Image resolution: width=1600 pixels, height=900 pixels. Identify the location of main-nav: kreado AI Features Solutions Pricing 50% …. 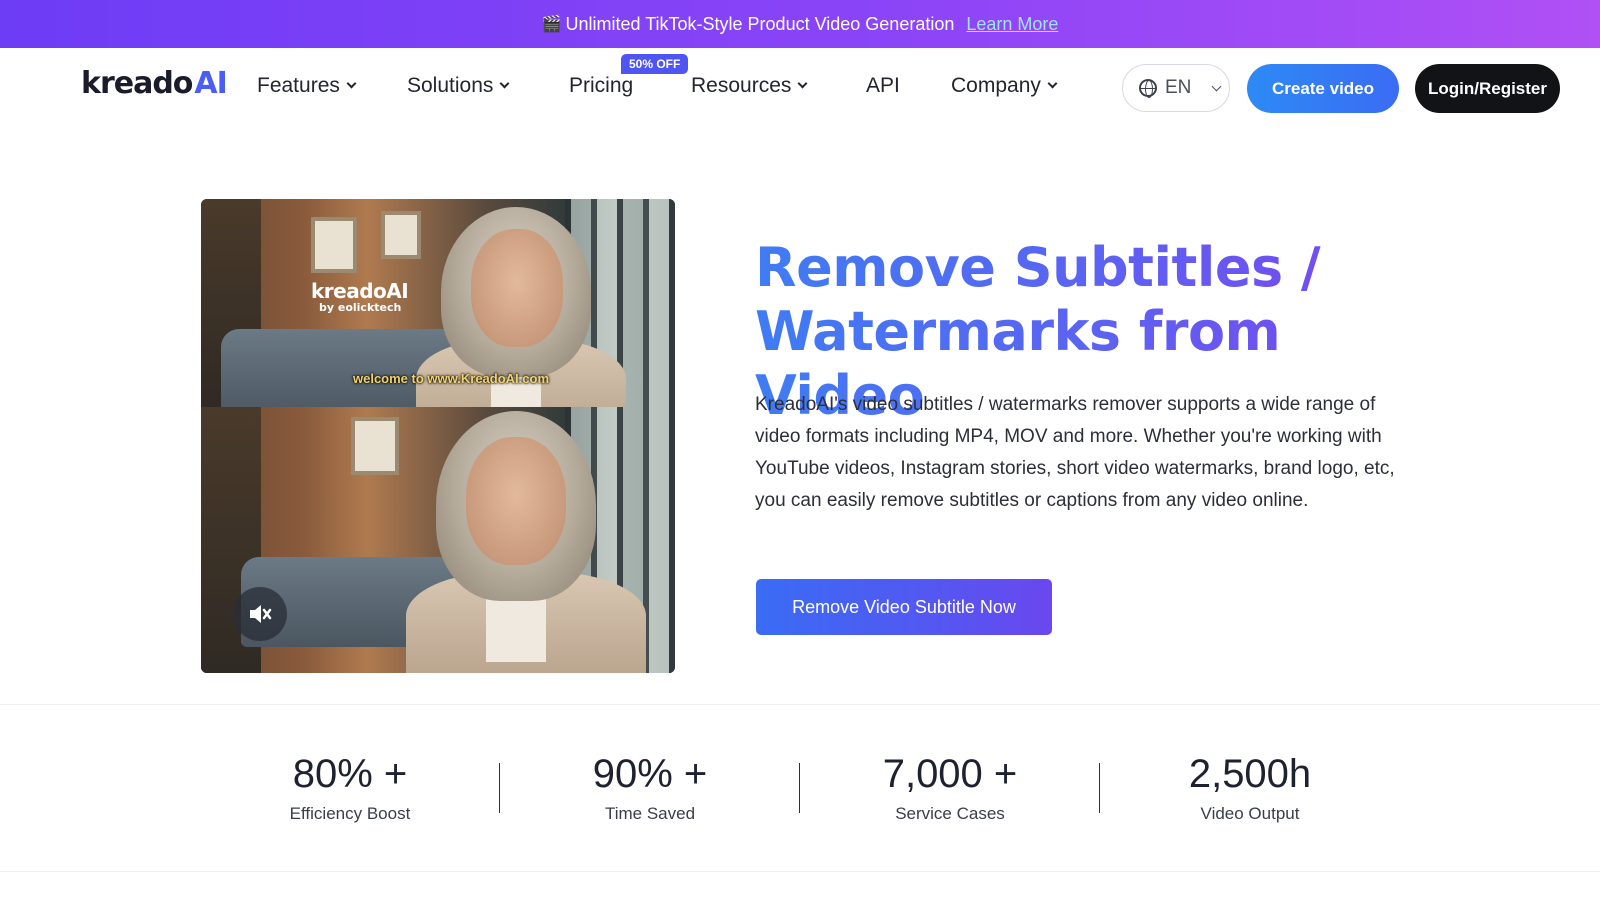
(800, 88).